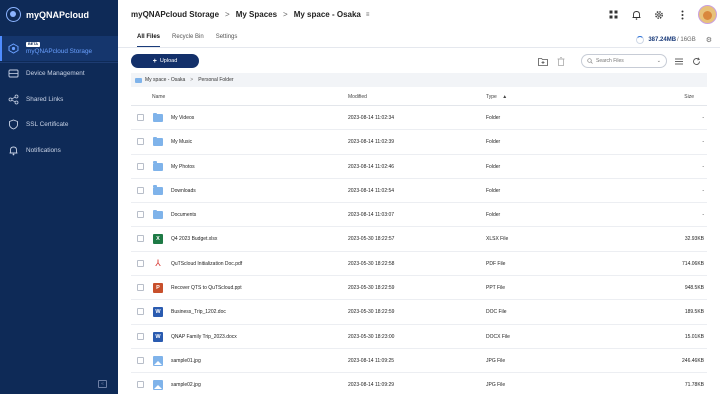 Image resolution: width=720 pixels, height=394 pixels. What do you see at coordinates (183, 167) in the screenshot?
I see `file-name: My Photos` at bounding box center [183, 167].